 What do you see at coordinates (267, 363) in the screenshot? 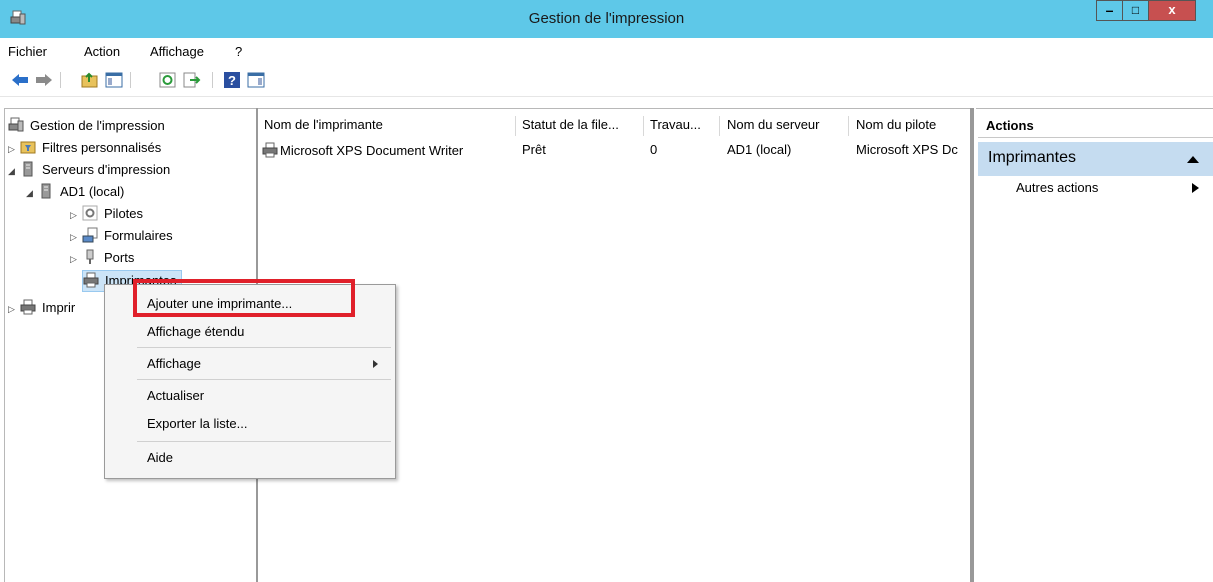
I see `context-item-view: Affichage` at bounding box center [267, 363].